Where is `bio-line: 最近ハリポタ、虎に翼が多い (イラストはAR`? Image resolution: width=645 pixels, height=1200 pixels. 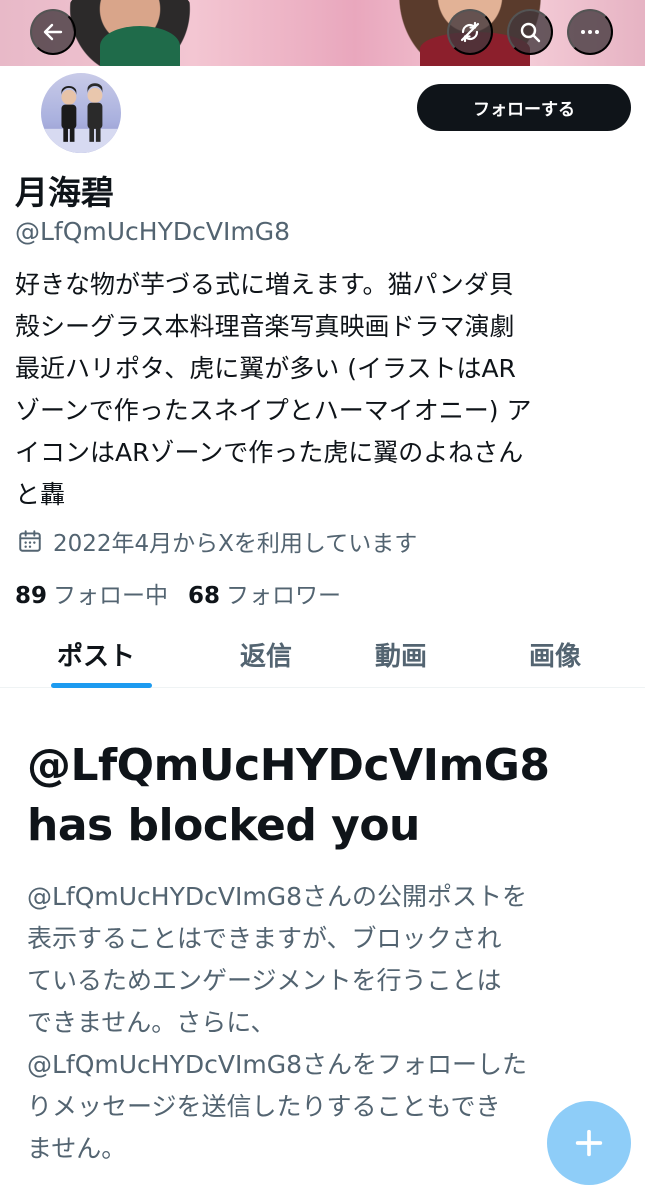
bio-line: 最近ハリポタ、虎に翼が多い (イラストはAR is located at coordinates (265, 368).